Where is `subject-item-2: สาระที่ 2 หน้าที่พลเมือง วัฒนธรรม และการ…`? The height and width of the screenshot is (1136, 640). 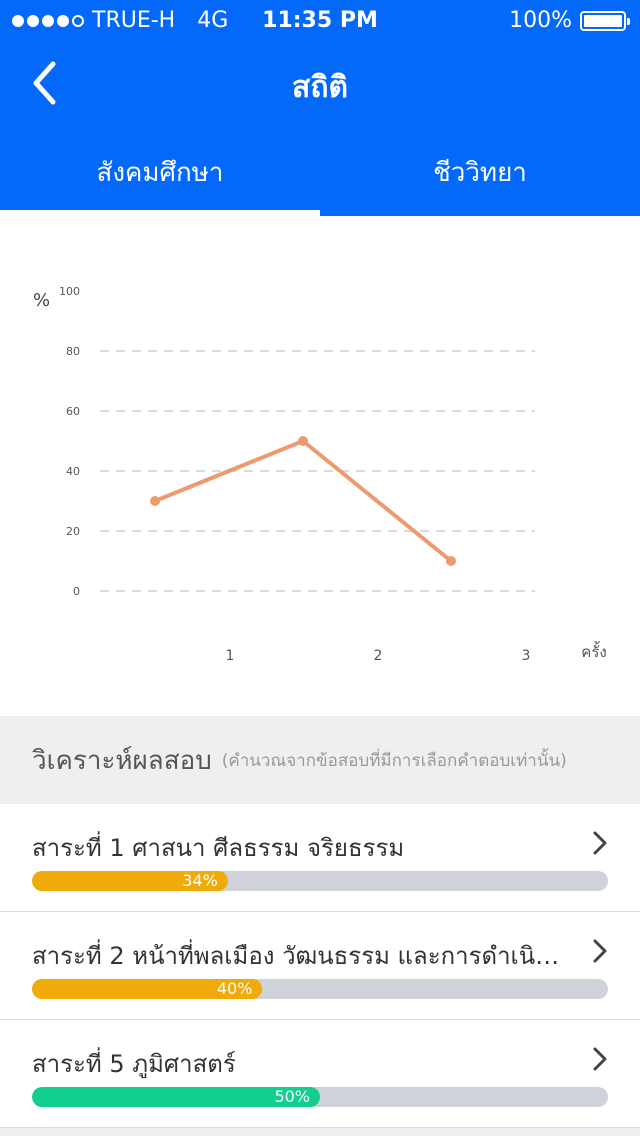
subject-item-2: สาระที่ 2 หน้าที่พลเมือง วัฒนธรรม และการ… is located at coordinates (320, 966).